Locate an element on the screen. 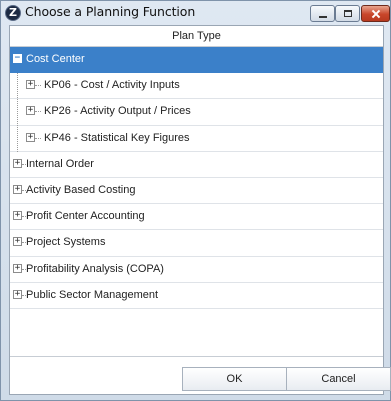 This screenshot has width=391, height=401. title-bar: Z Choose a Planning Function is located at coordinates (196, 13).